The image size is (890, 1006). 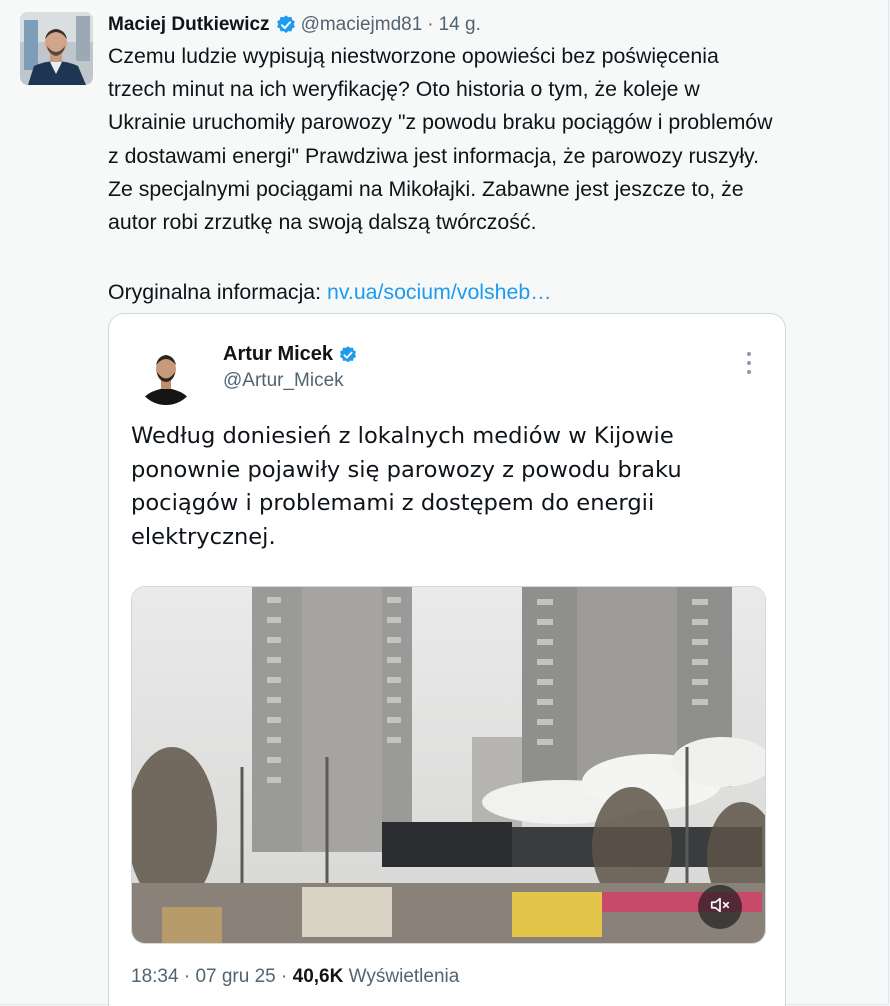 I want to click on original-info-label: Oryginalna informacja:, so click(x=215, y=292).